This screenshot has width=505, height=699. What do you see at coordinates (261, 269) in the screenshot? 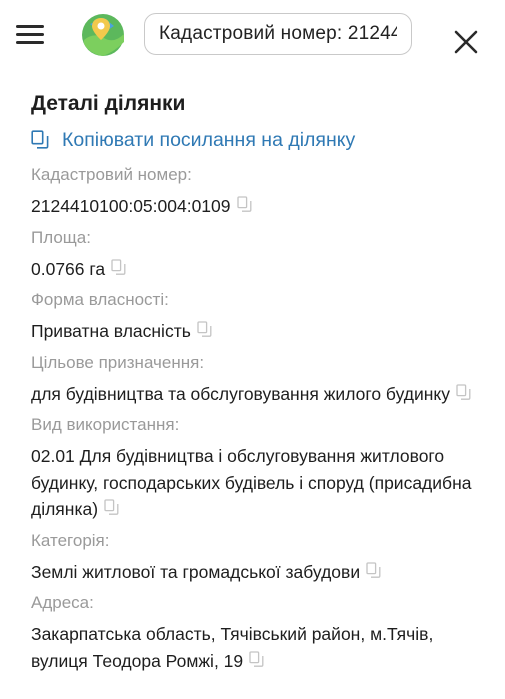
I see `field-value: 0.0766 га` at bounding box center [261, 269].